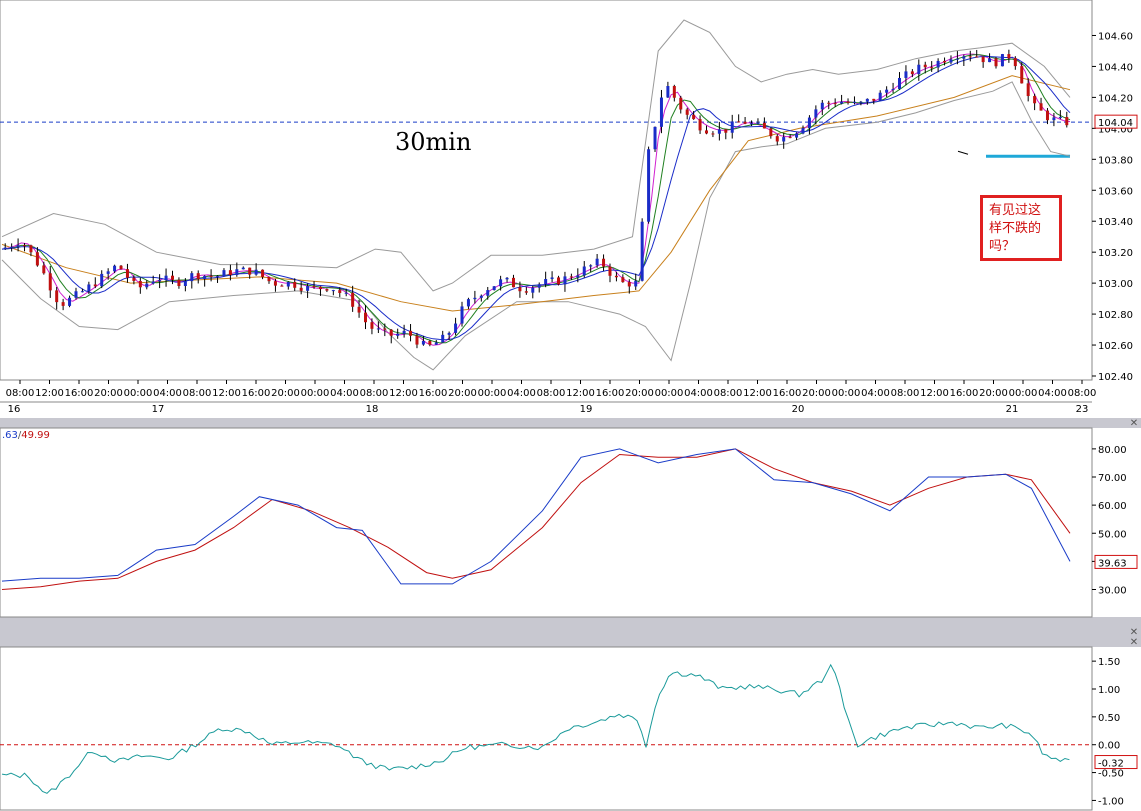 The width and height of the screenshot is (1141, 811). I want to click on x-tick-label: 16:00, so click(79, 393).